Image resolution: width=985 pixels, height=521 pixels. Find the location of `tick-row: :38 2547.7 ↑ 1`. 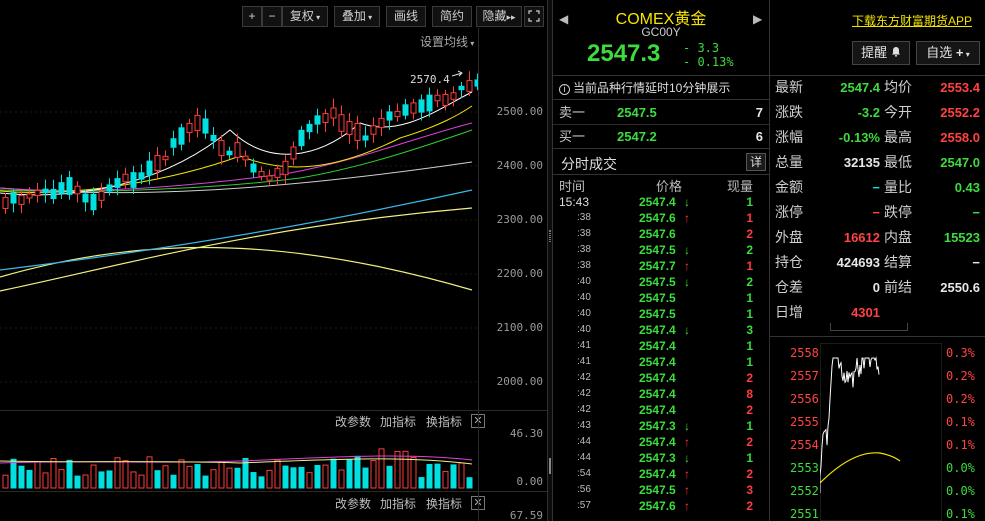

tick-row: :38 2547.7 ↑ 1 is located at coordinates (661, 266).